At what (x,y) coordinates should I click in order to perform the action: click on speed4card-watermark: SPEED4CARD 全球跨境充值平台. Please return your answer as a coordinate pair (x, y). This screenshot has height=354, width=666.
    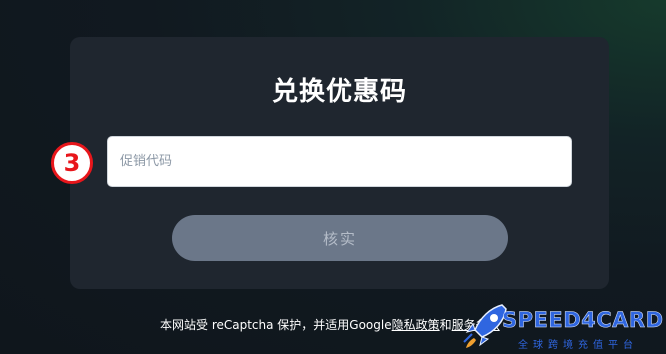
    Looking at the image, I should click on (563, 327).